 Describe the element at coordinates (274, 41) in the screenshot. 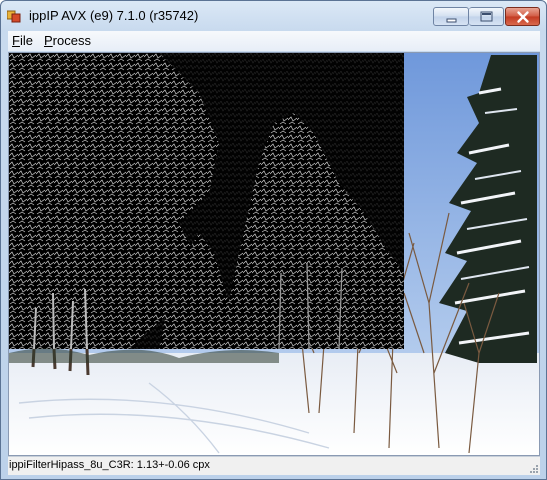

I see `menu-bar: File Process` at that location.